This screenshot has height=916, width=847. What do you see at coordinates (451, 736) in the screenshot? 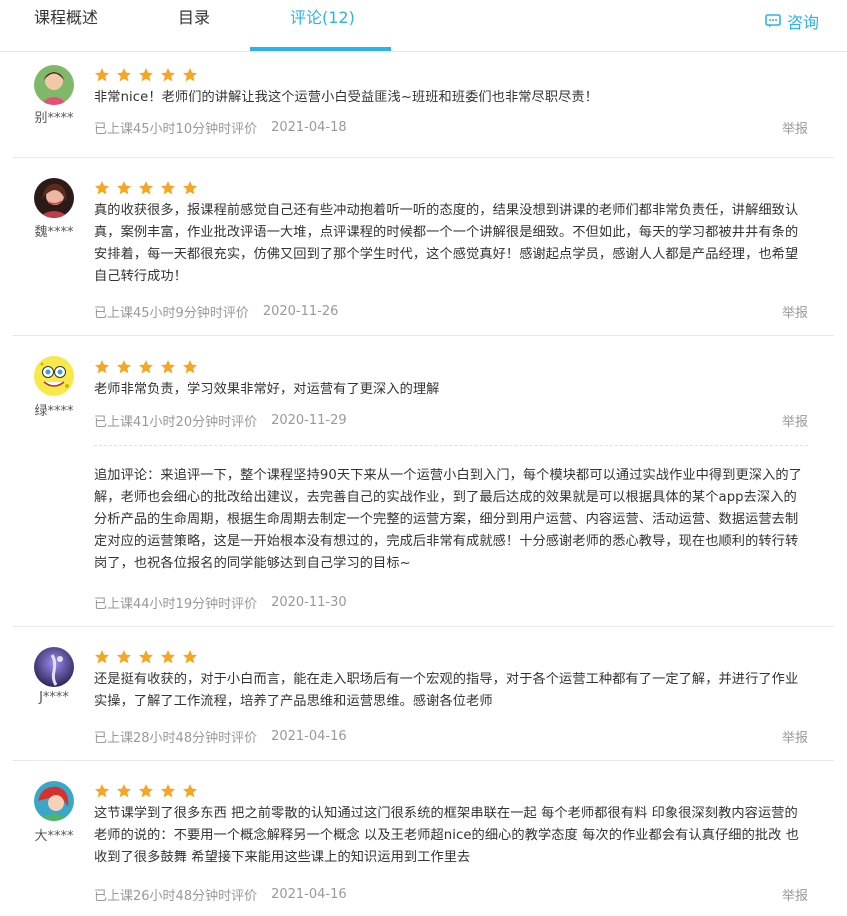
I see `review-meta: 已上课28小时48分钟时评价 2021-04-16 举报` at bounding box center [451, 736].